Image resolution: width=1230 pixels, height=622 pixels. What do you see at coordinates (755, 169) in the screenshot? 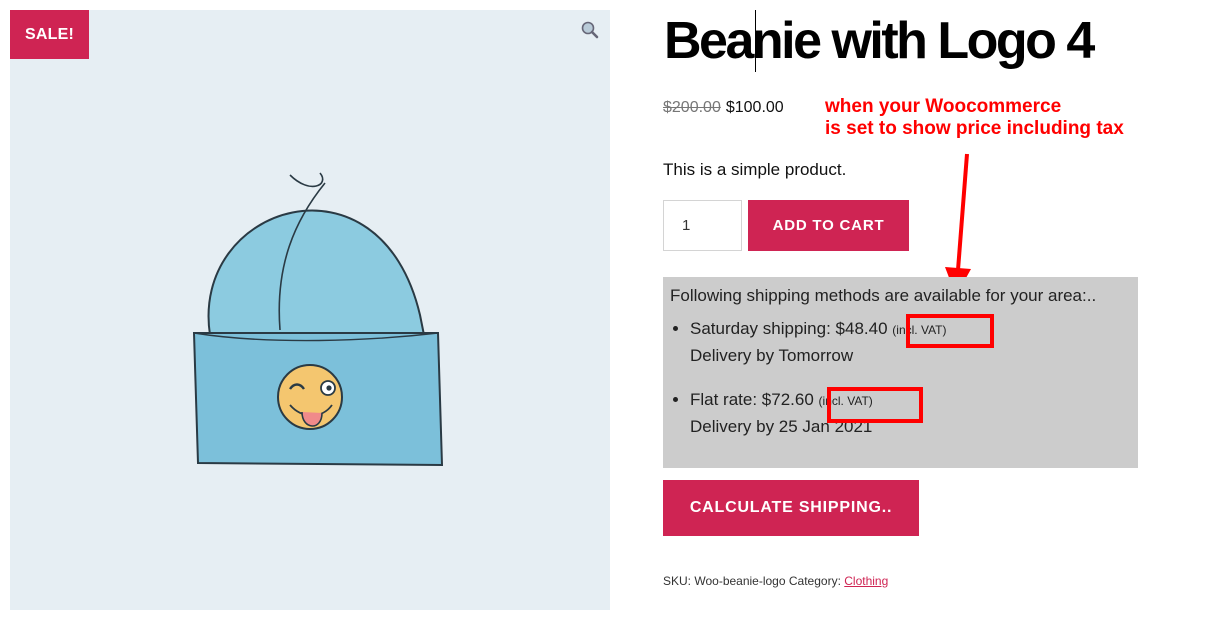
I see `short-description: This is a simple product.` at bounding box center [755, 169].